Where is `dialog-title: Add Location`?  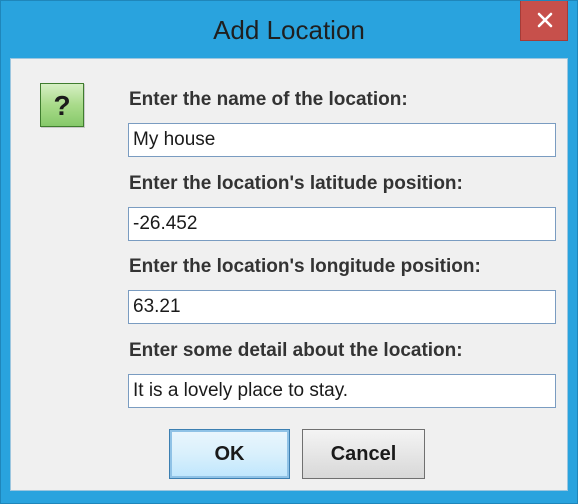
dialog-title: Add Location is located at coordinates (289, 30).